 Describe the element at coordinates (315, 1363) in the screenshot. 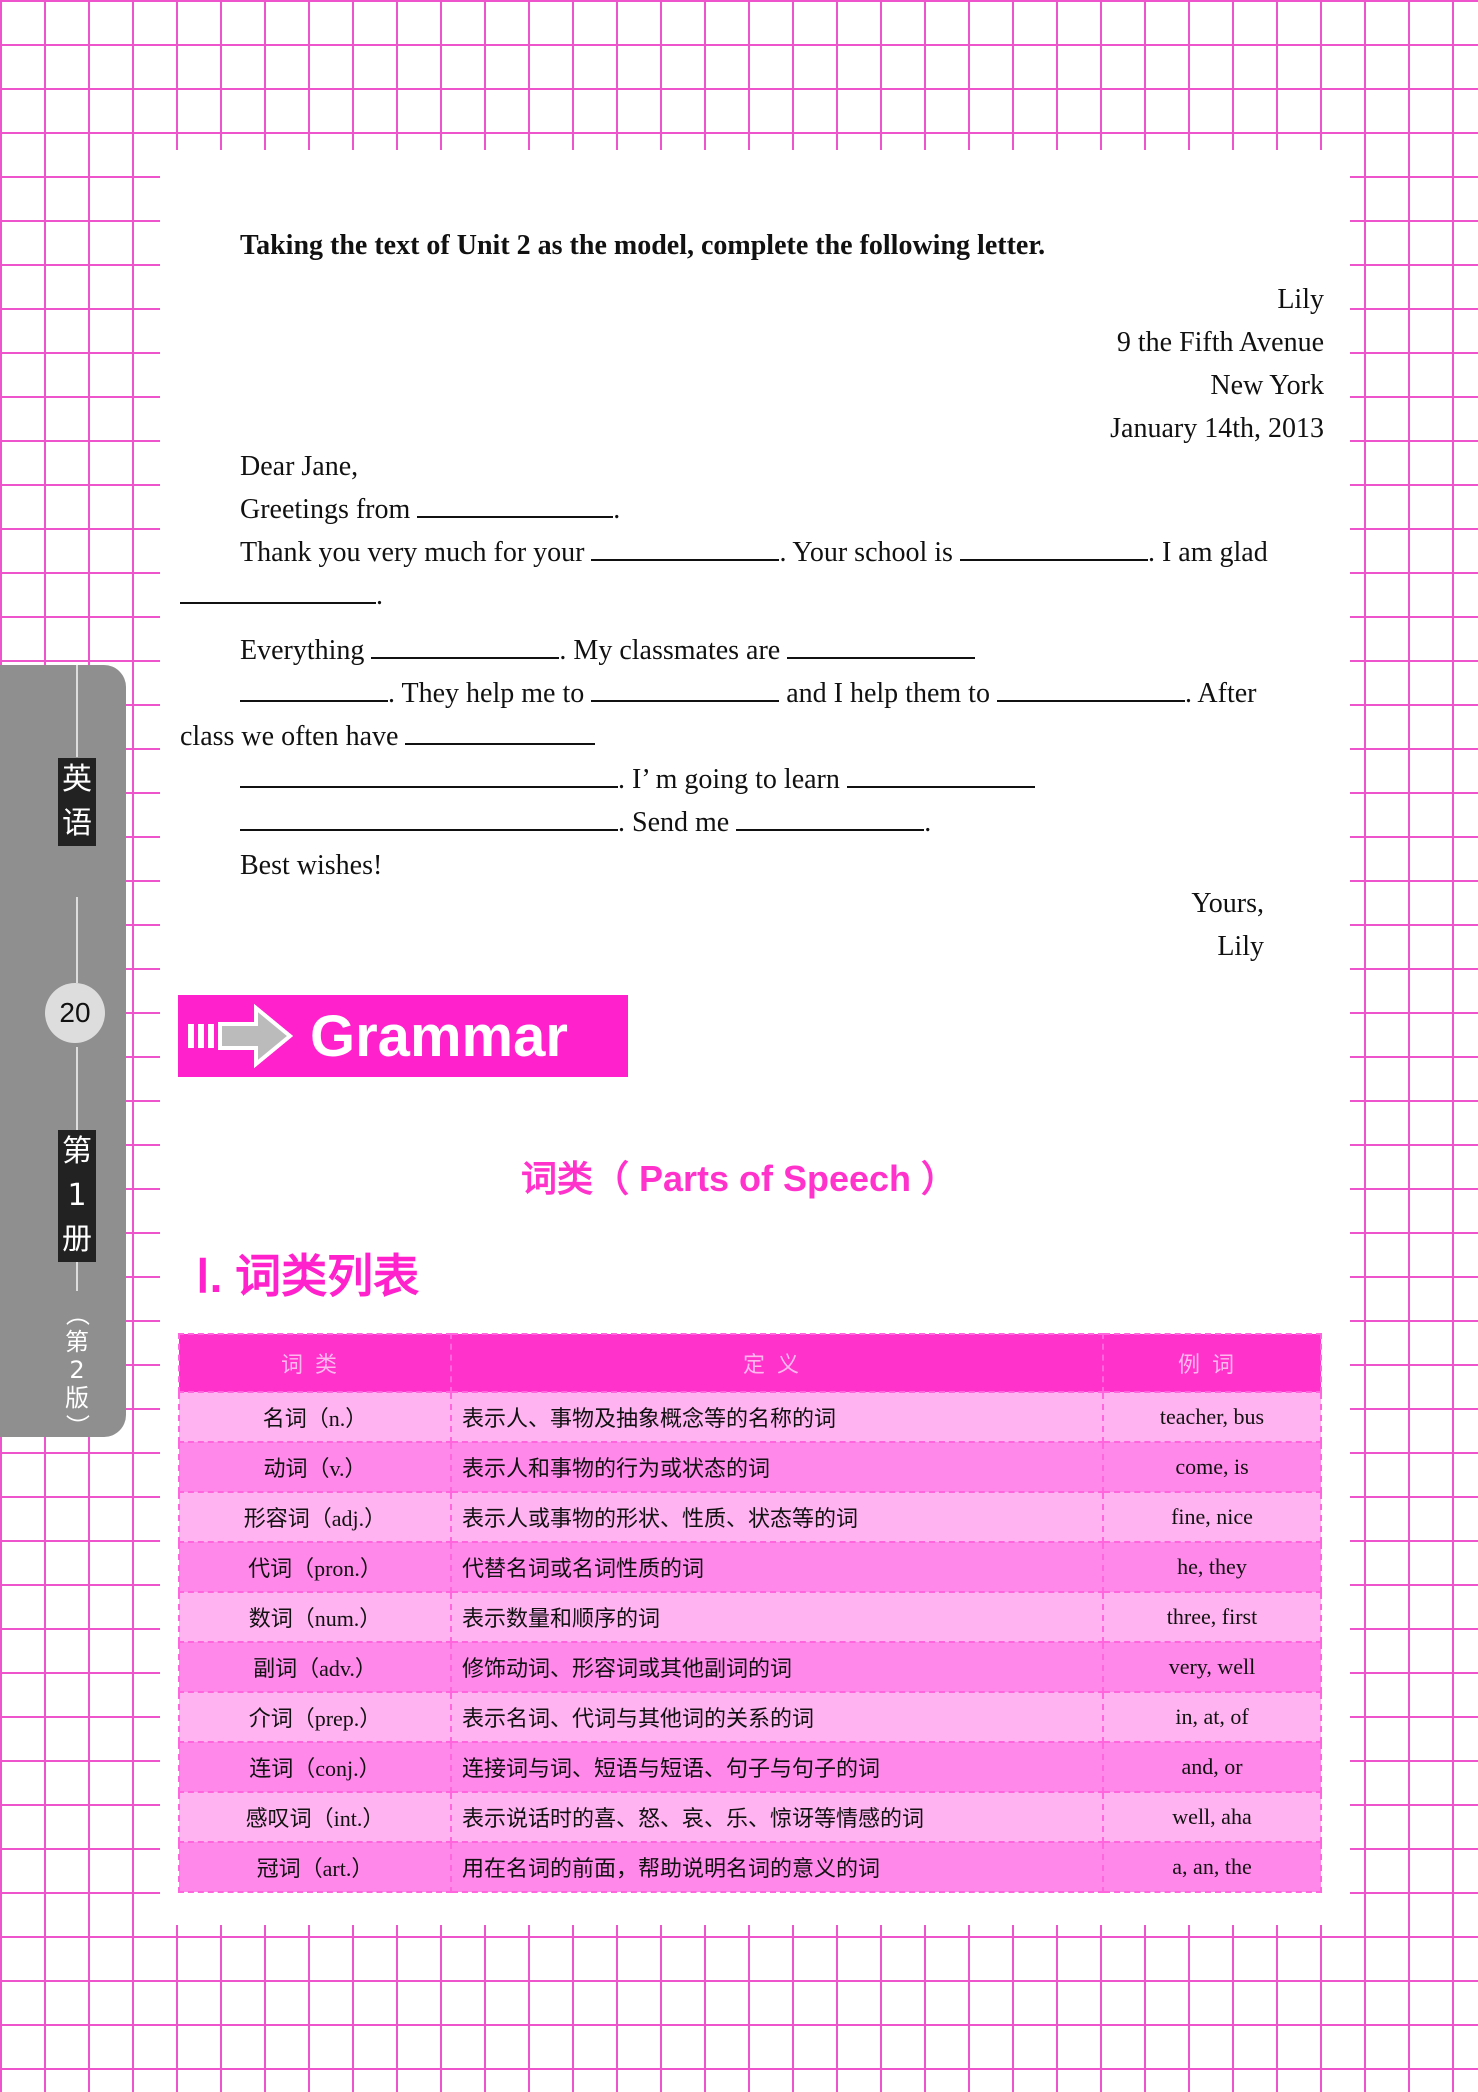

I see `table-header: 词类` at that location.